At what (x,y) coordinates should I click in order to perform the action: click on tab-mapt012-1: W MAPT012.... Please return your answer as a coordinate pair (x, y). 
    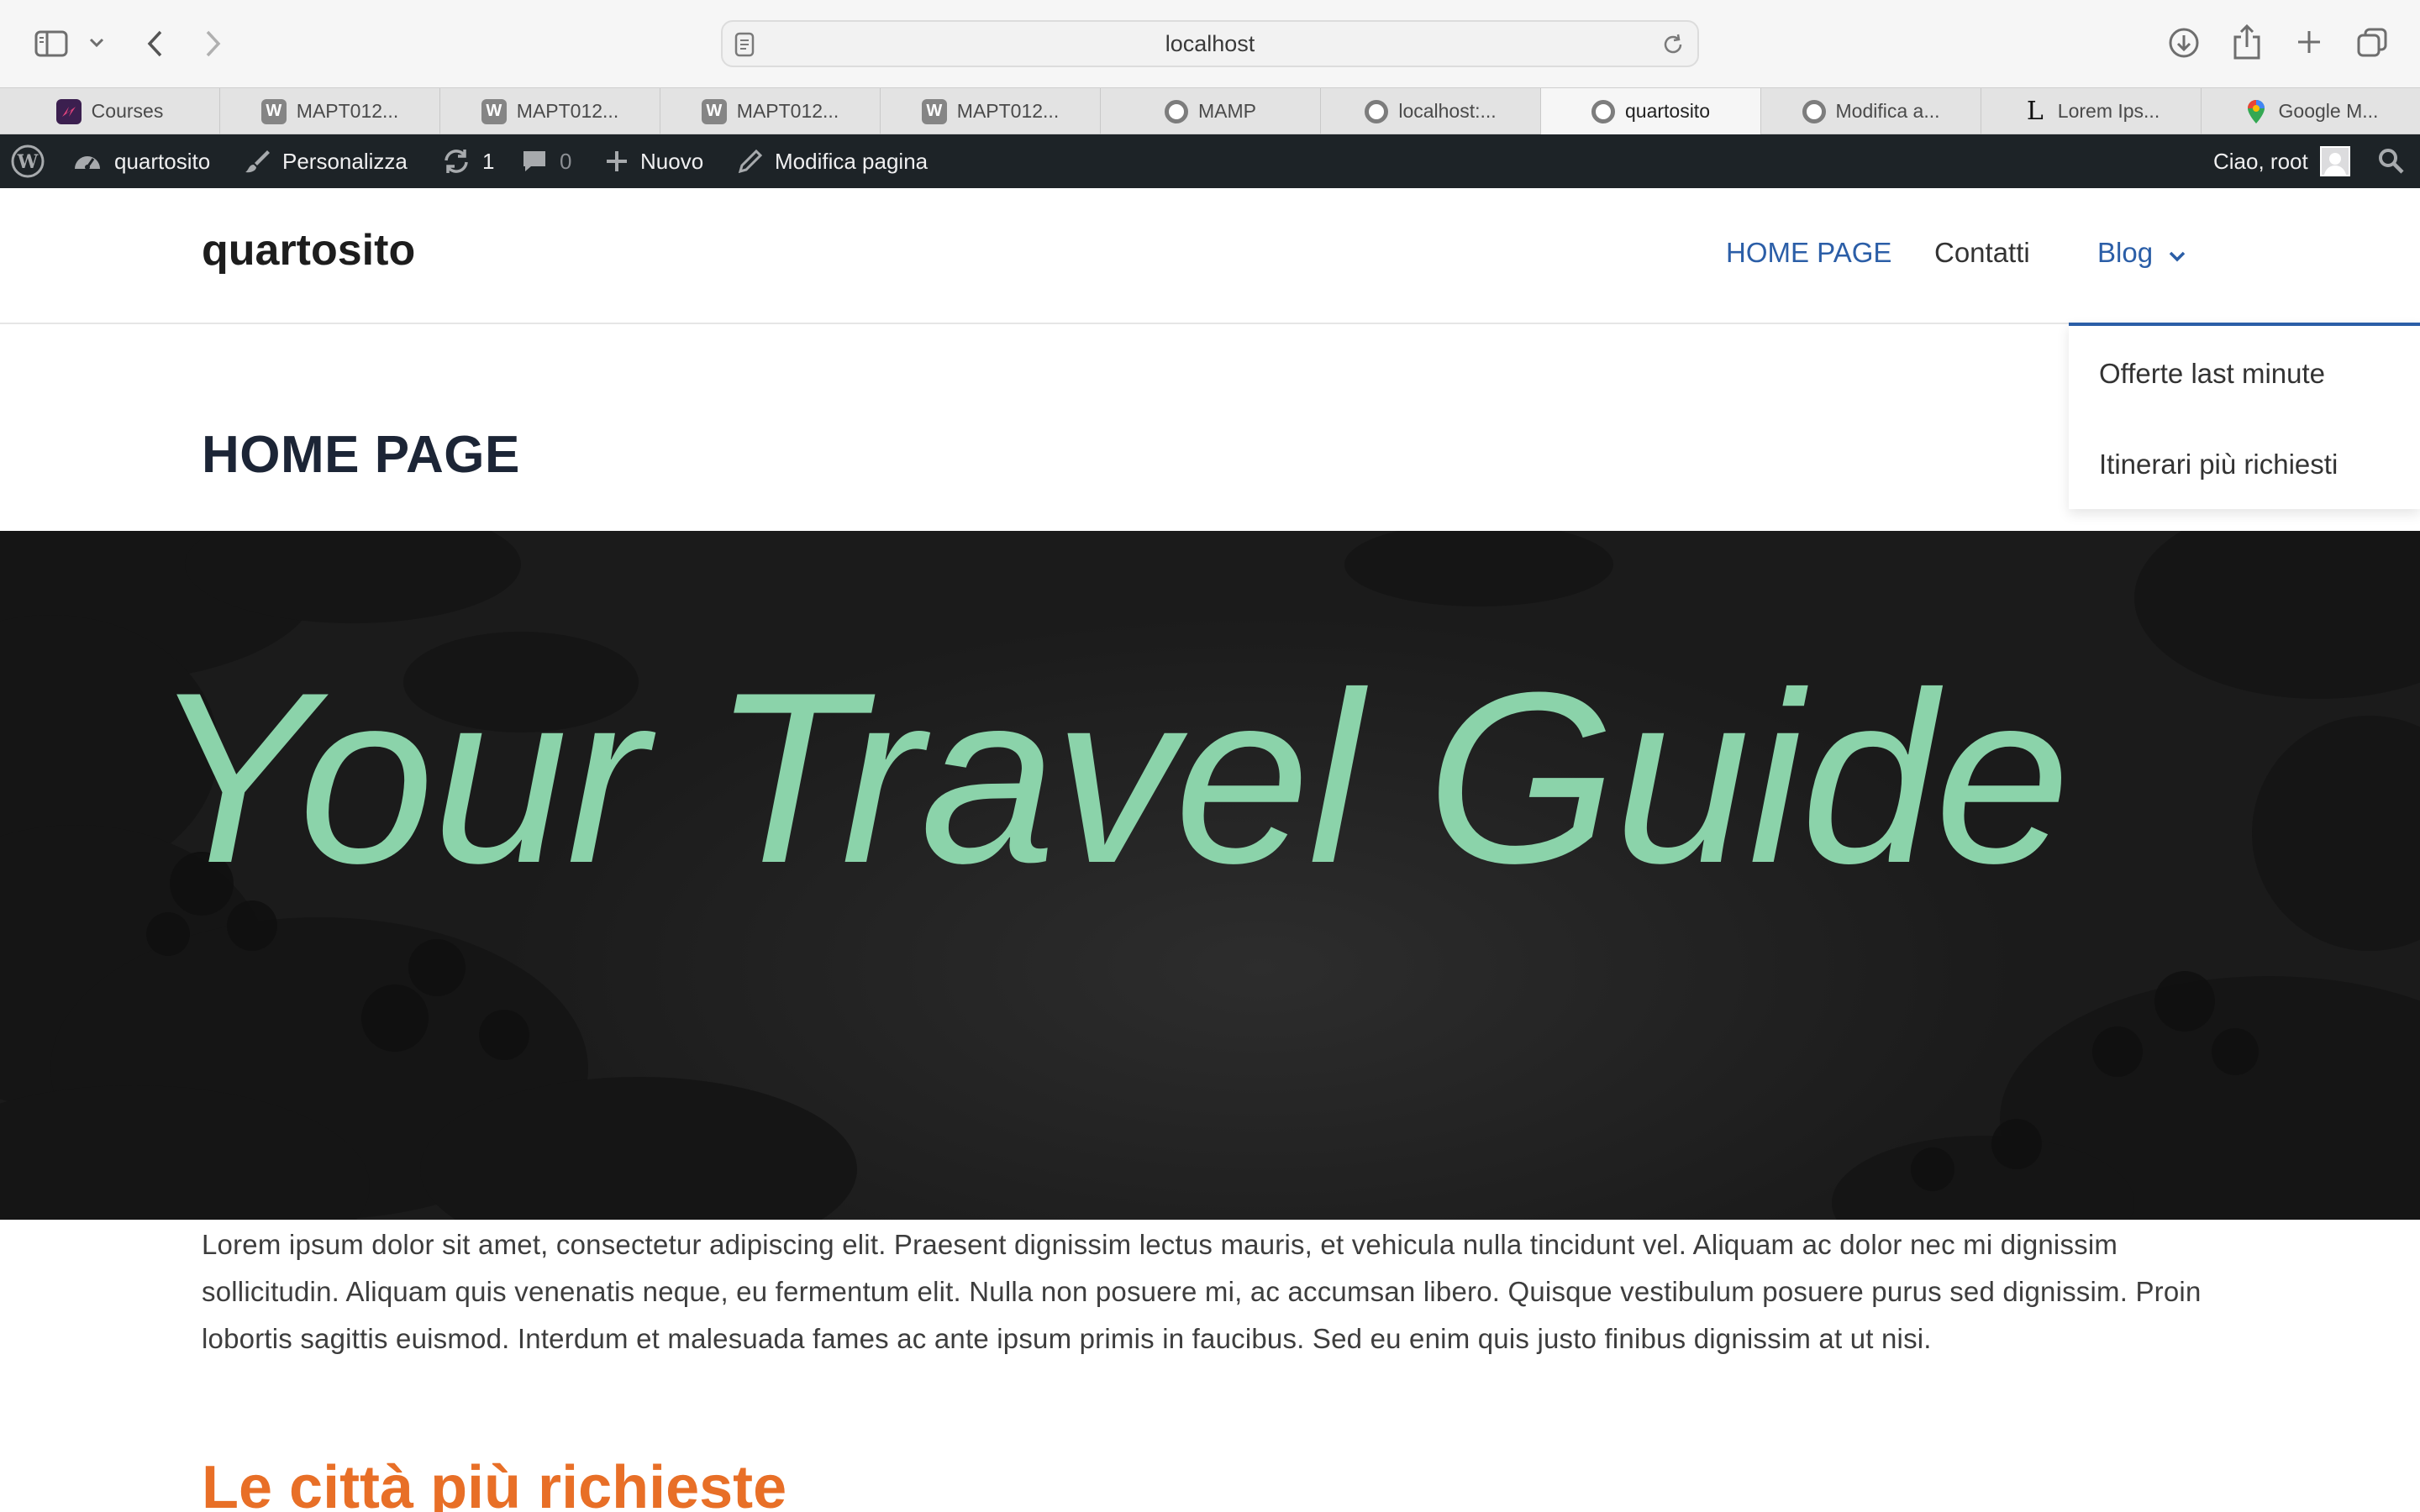
    Looking at the image, I should click on (330, 111).